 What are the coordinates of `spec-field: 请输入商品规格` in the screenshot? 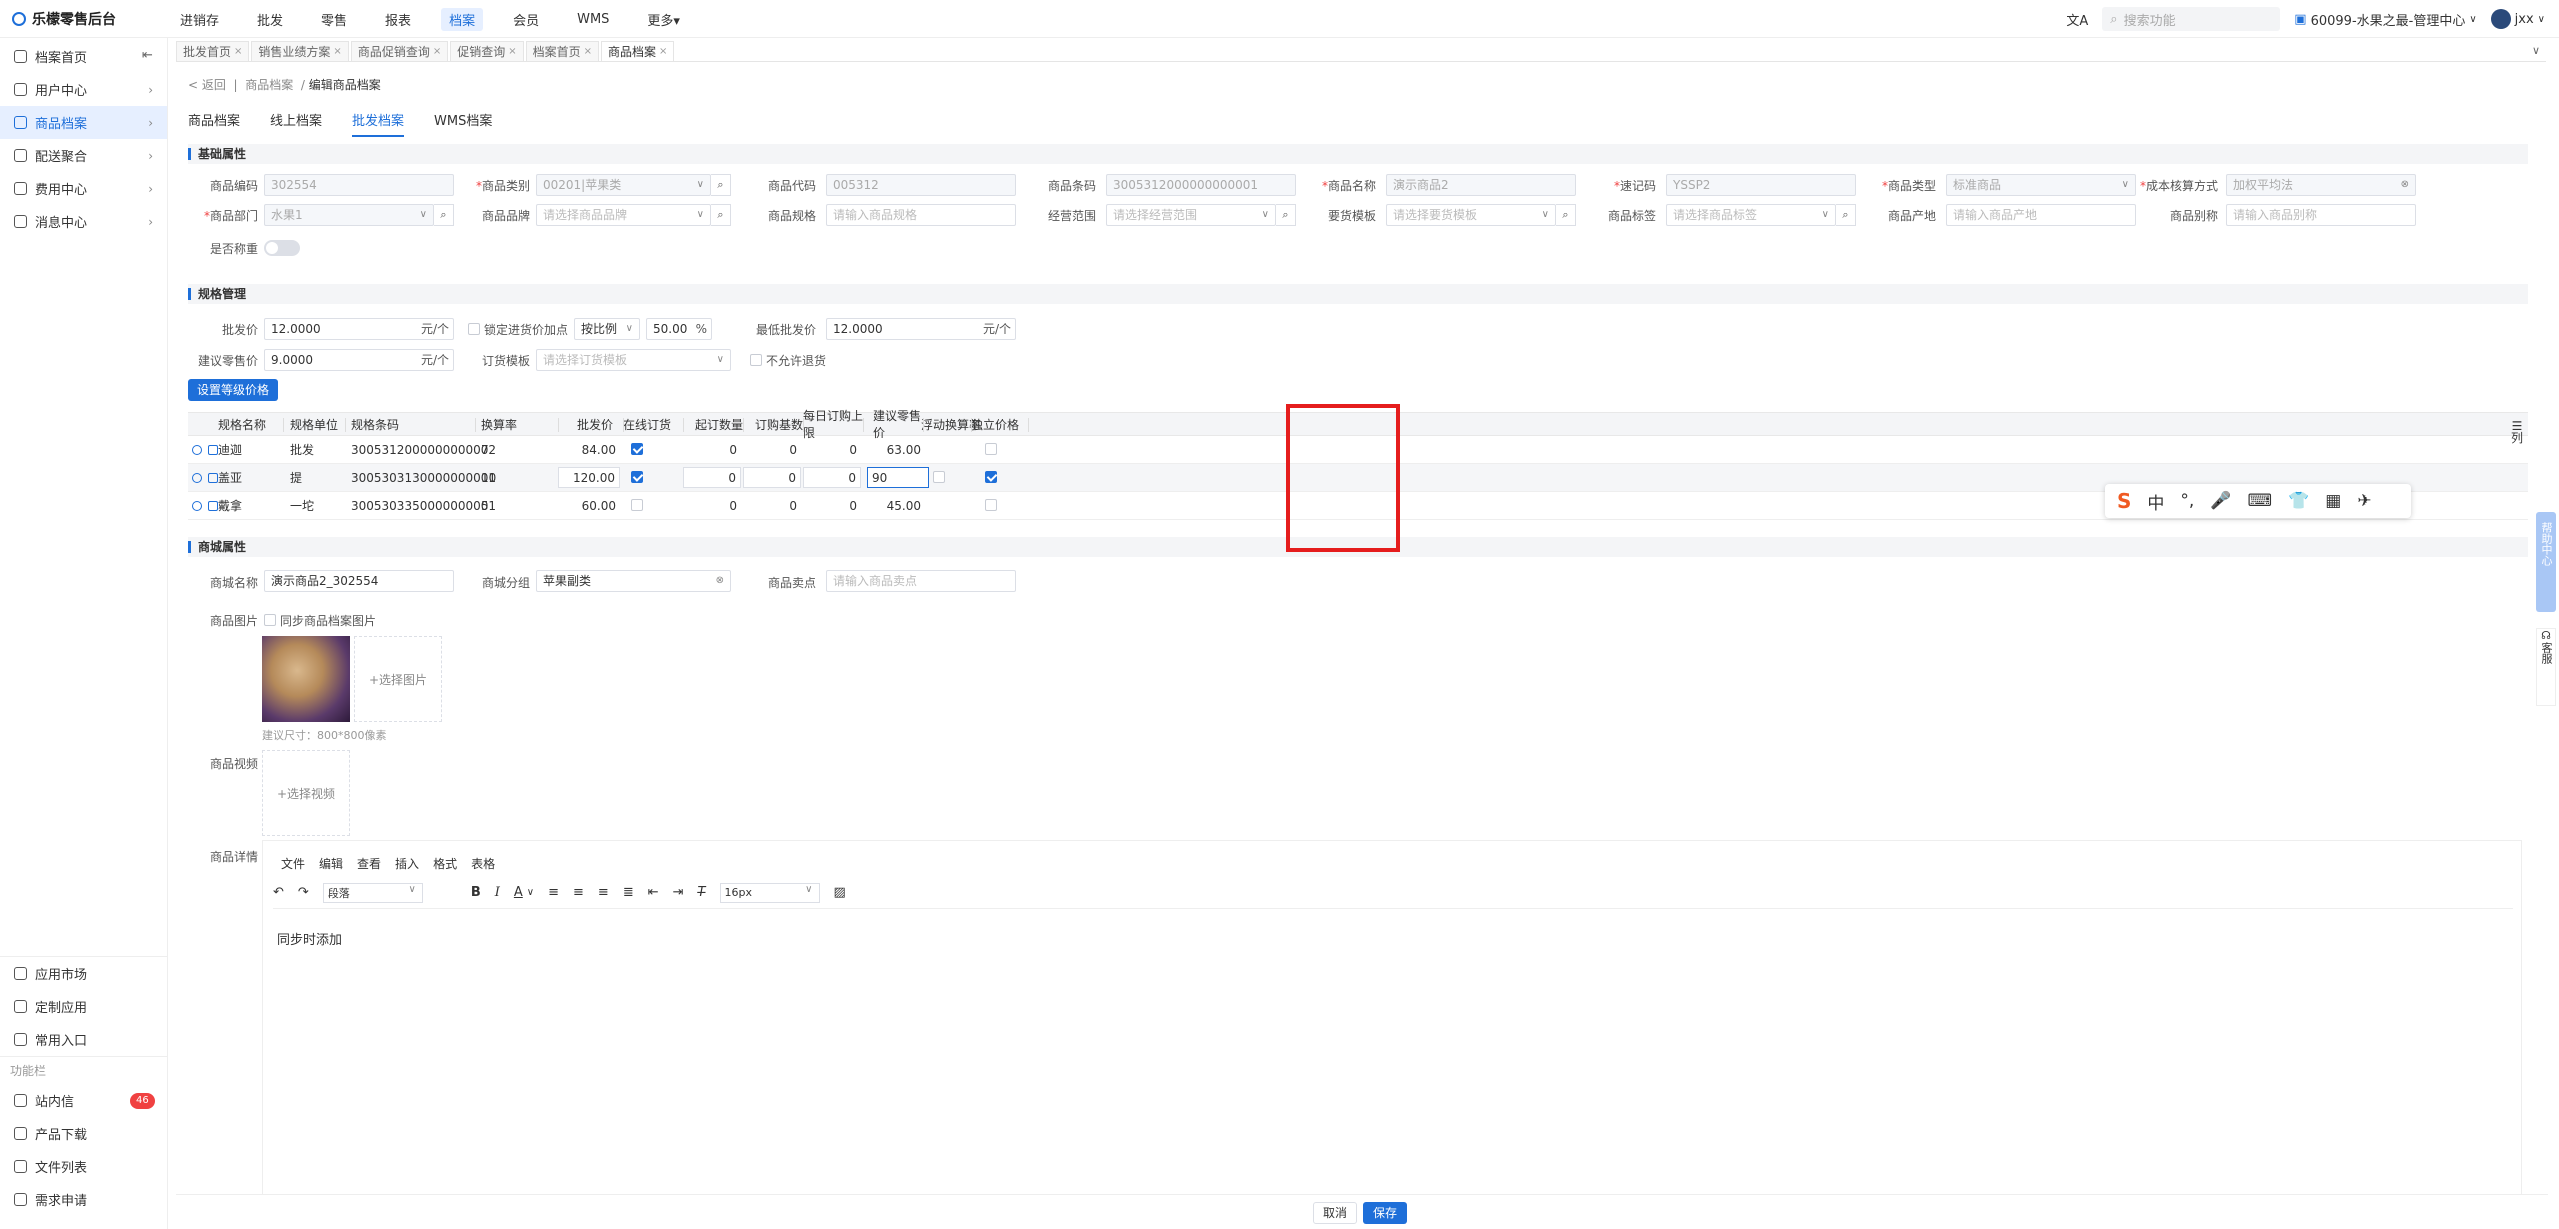 It's located at (921, 215).